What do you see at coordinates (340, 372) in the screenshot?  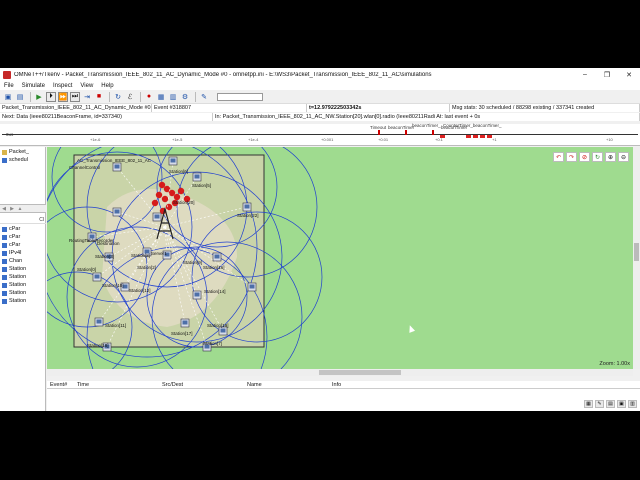 I see `horizontal-scrollbar` at bounding box center [340, 372].